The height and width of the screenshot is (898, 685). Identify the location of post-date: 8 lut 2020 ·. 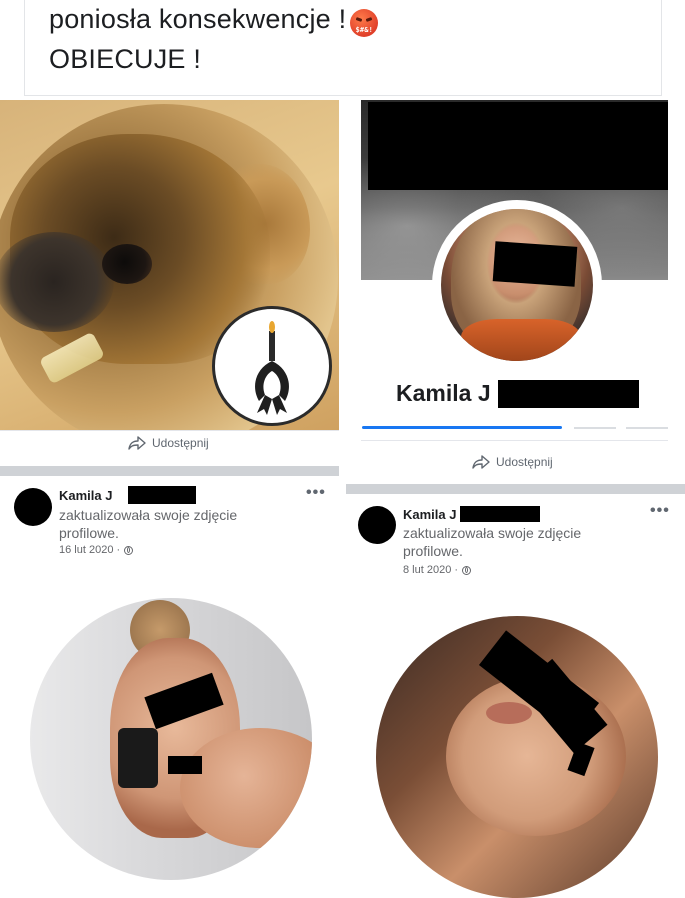
(430, 570).